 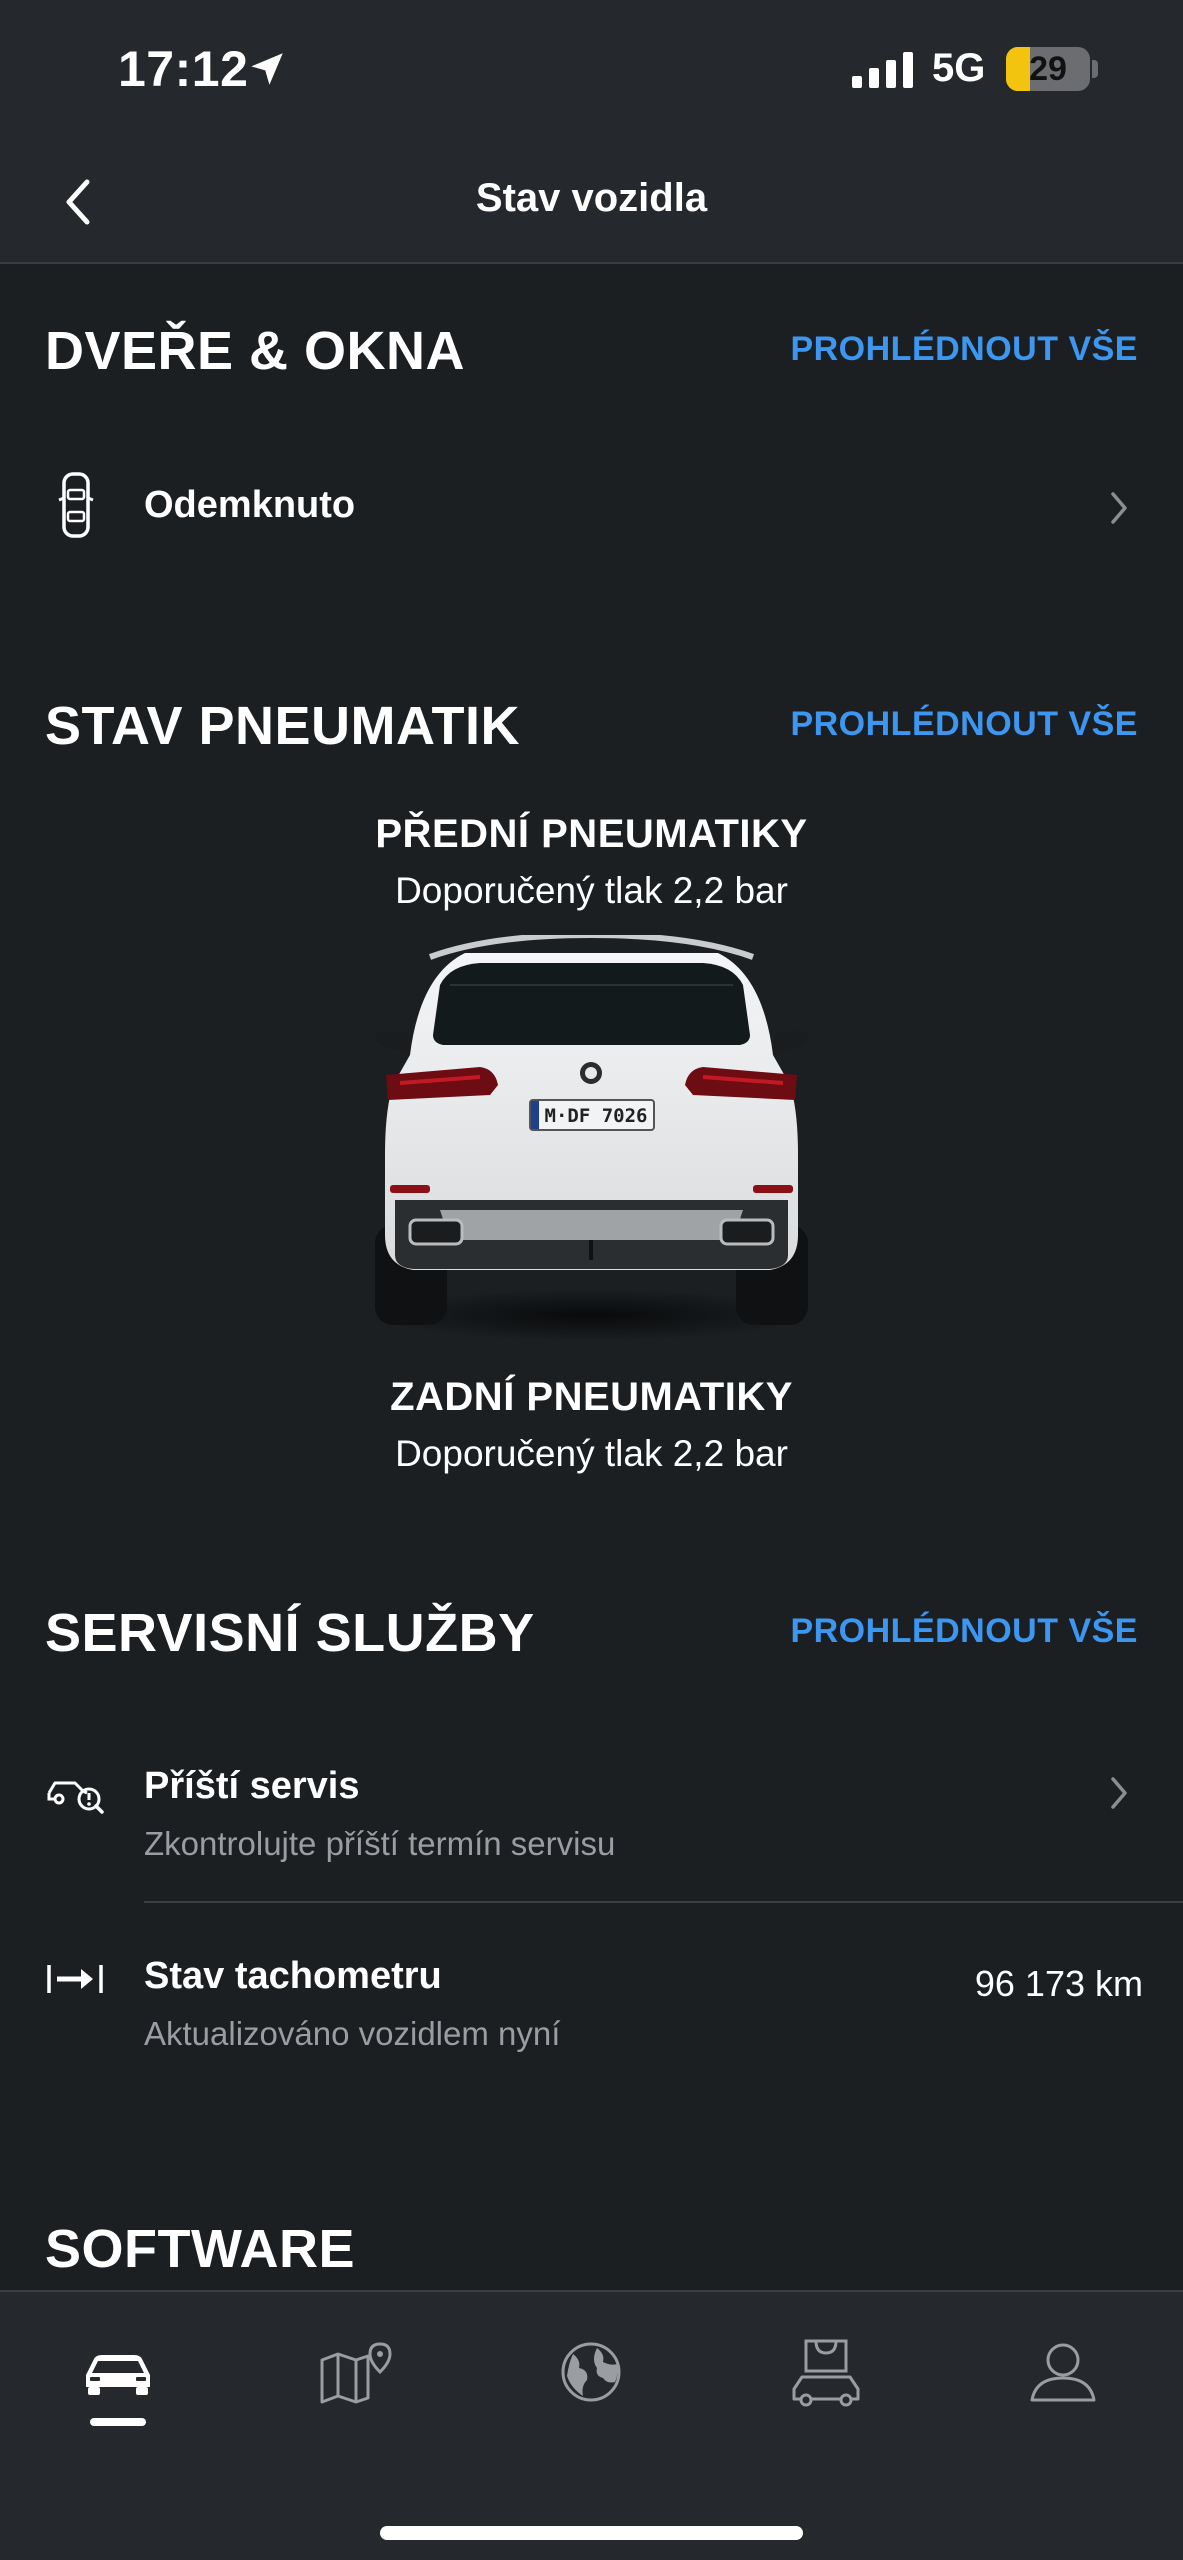 What do you see at coordinates (252, 1786) in the screenshot?
I see `next-service-label: Příští servis` at bounding box center [252, 1786].